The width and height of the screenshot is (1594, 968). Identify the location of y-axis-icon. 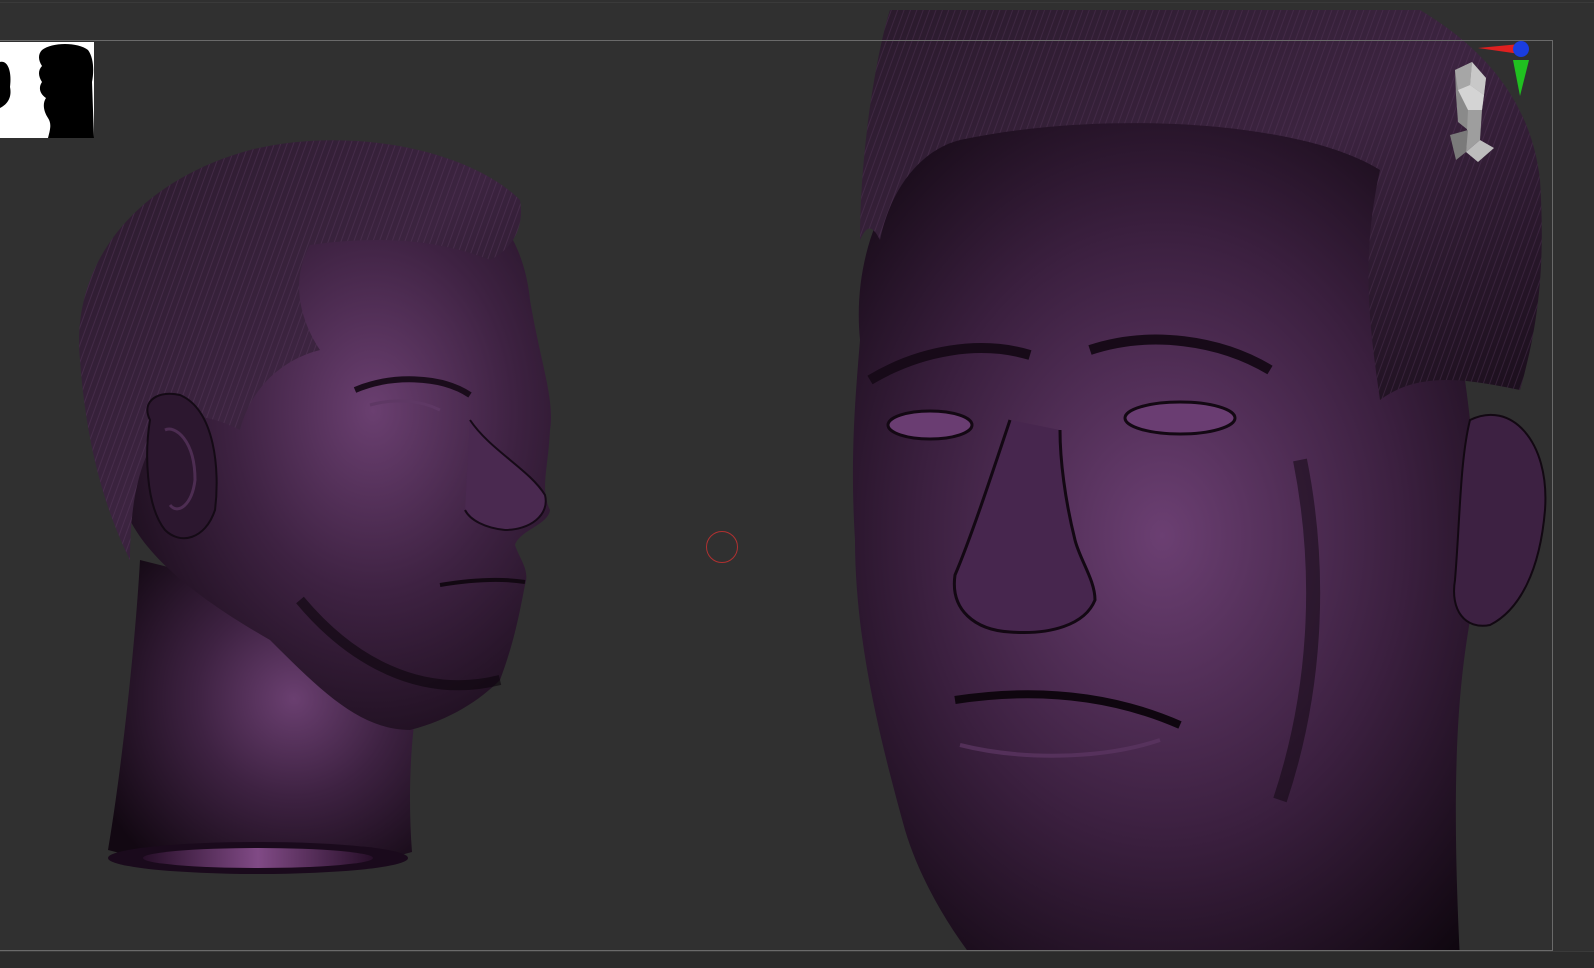
(1521, 78).